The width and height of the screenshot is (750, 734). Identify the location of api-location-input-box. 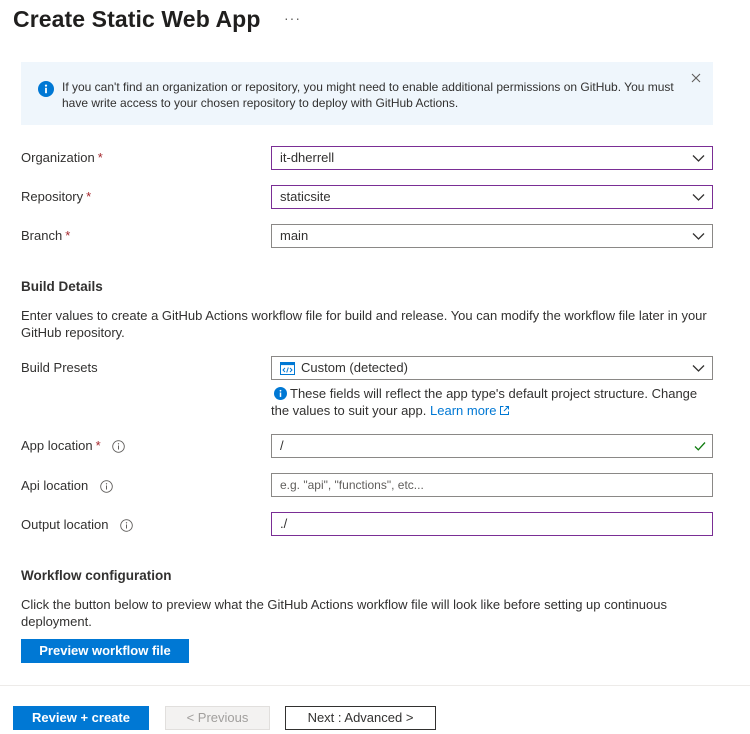
(492, 485).